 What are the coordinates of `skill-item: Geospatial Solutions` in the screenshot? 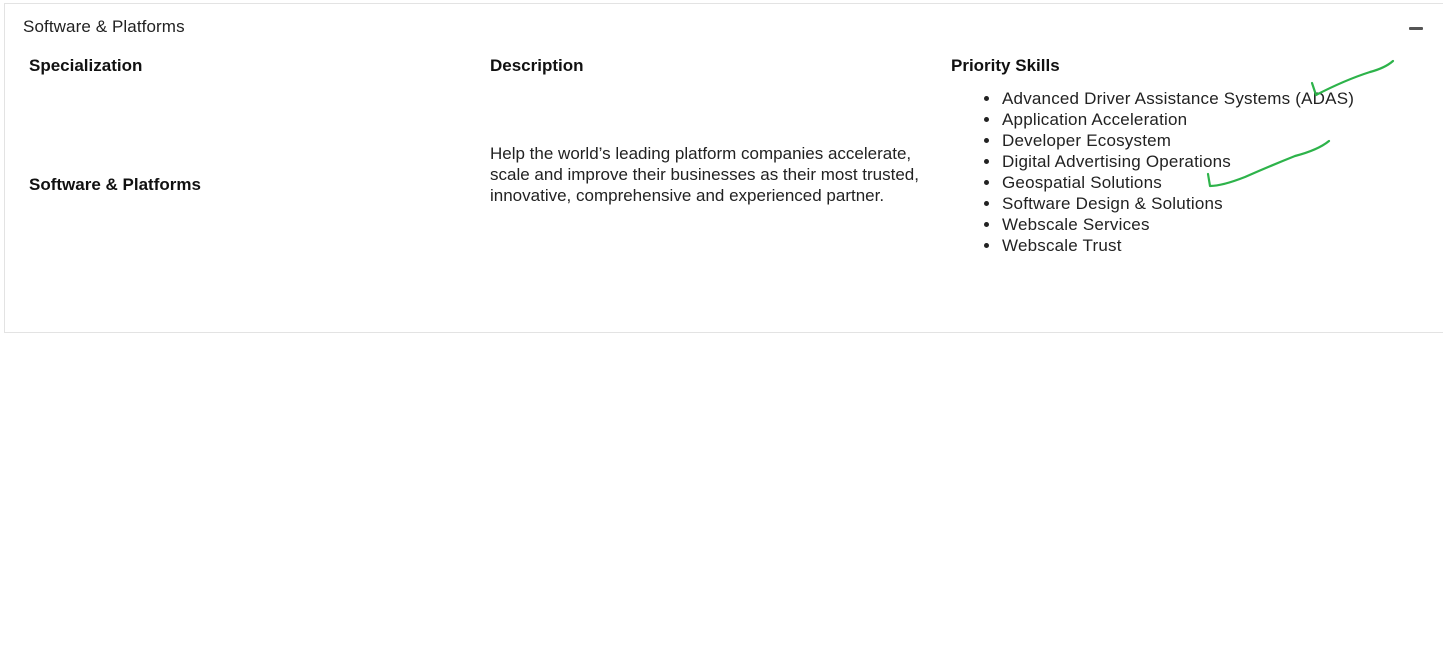 It's located at (1177, 182).